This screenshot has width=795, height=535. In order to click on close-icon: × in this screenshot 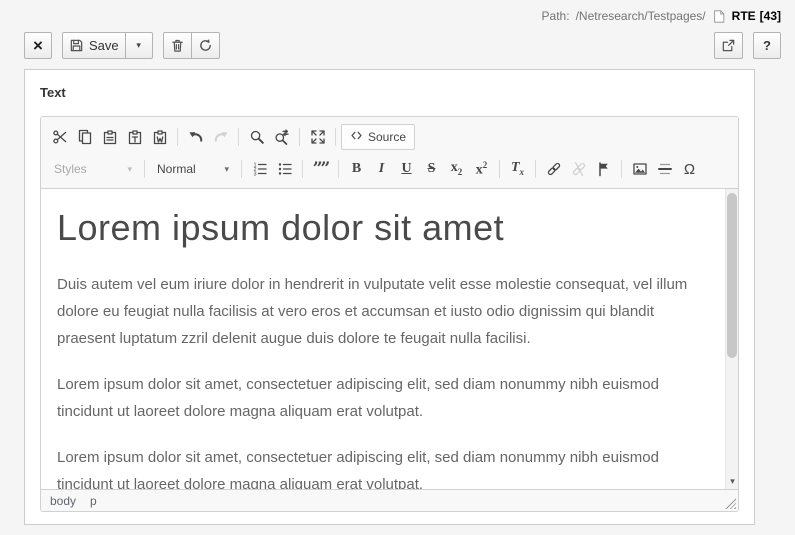, I will do `click(38, 45)`.